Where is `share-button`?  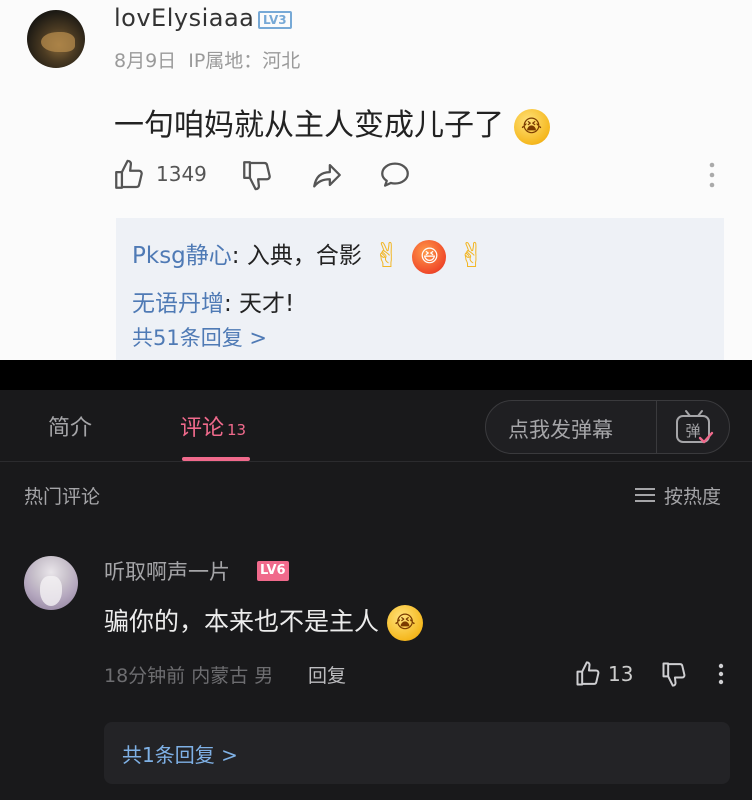 share-button is located at coordinates (327, 175).